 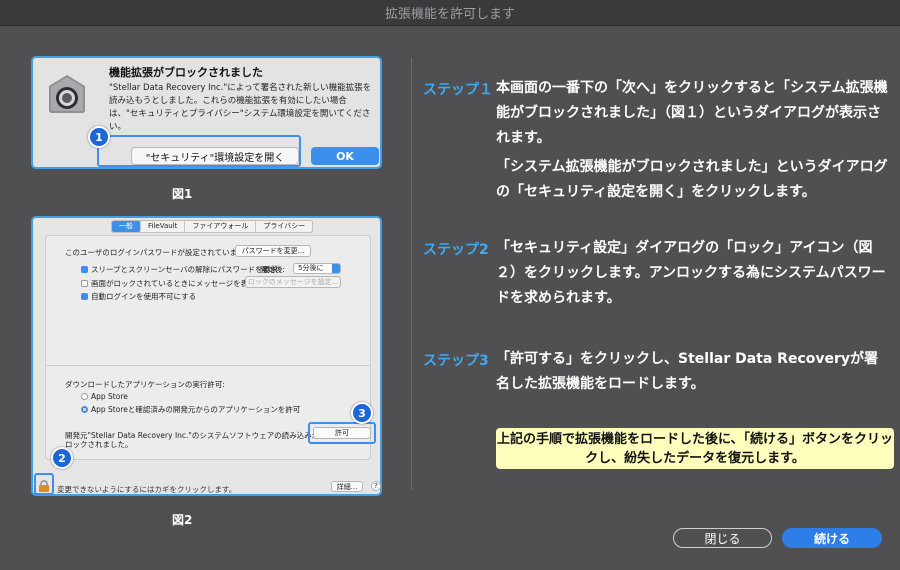 What do you see at coordinates (173, 283) in the screenshot?
I see `locked-message-label: 画面がロックされているときにメッセージを表示` at bounding box center [173, 283].